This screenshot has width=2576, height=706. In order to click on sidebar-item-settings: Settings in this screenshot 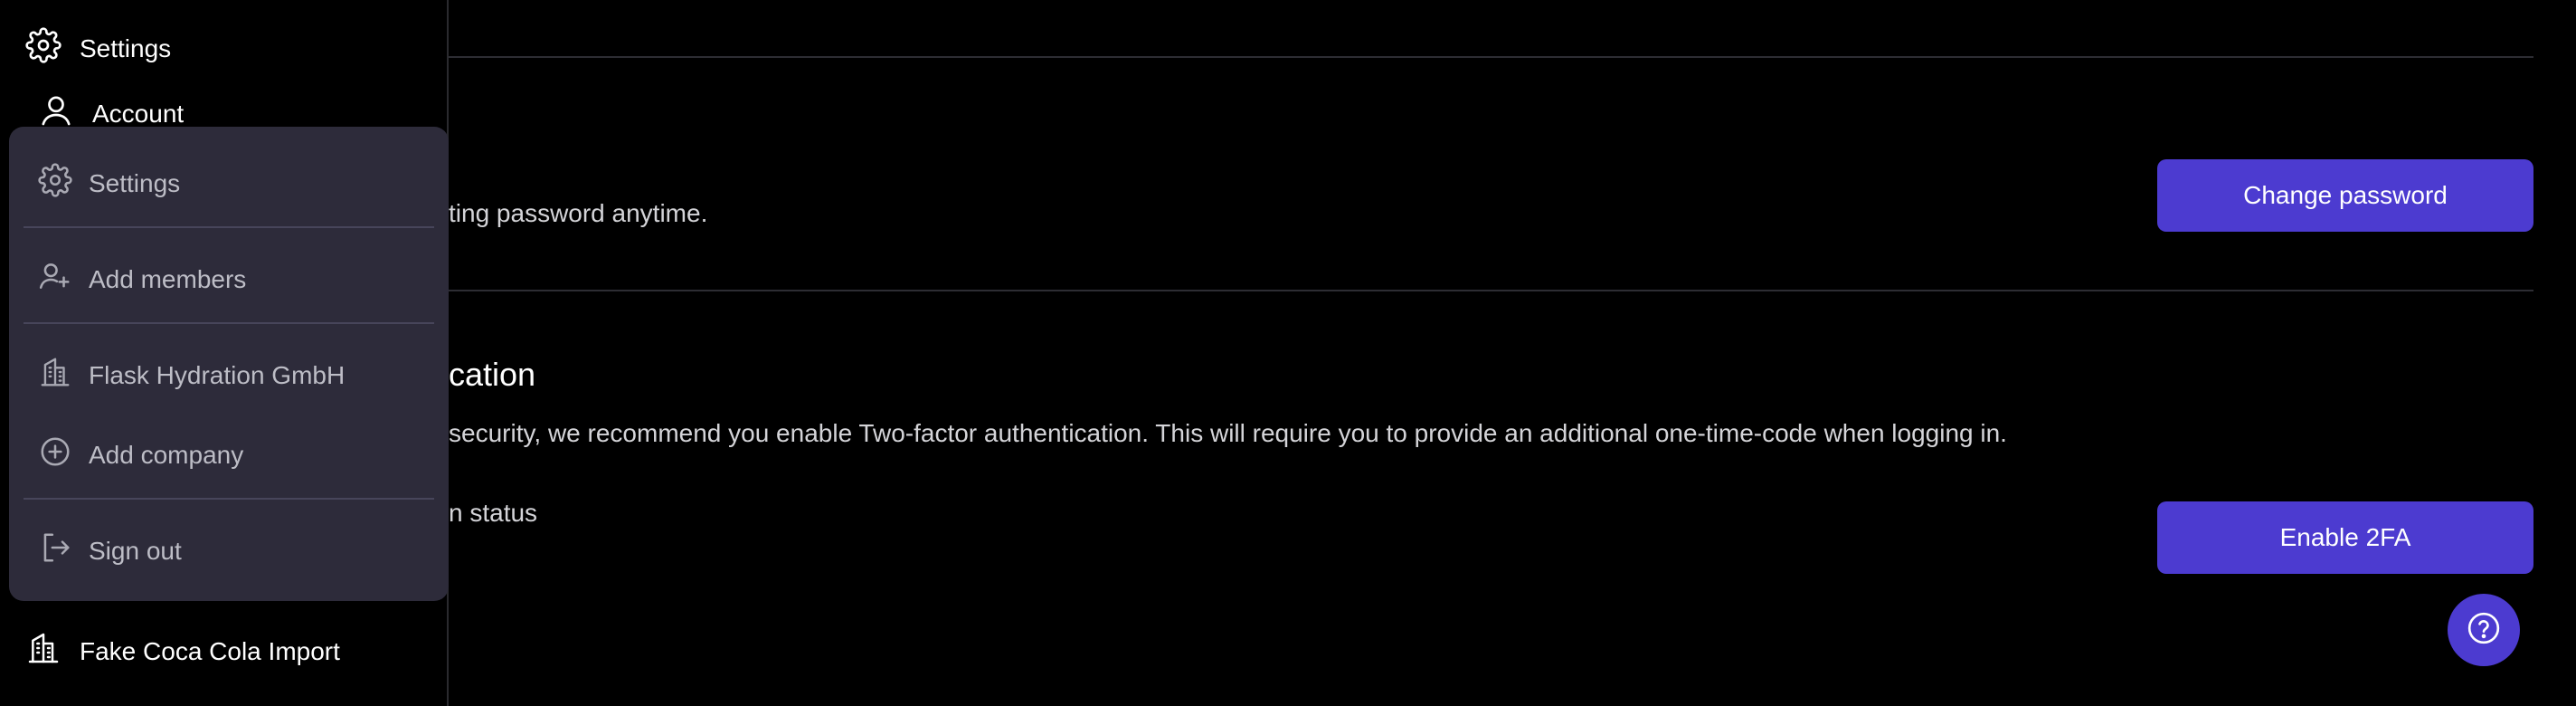, I will do `click(98, 48)`.